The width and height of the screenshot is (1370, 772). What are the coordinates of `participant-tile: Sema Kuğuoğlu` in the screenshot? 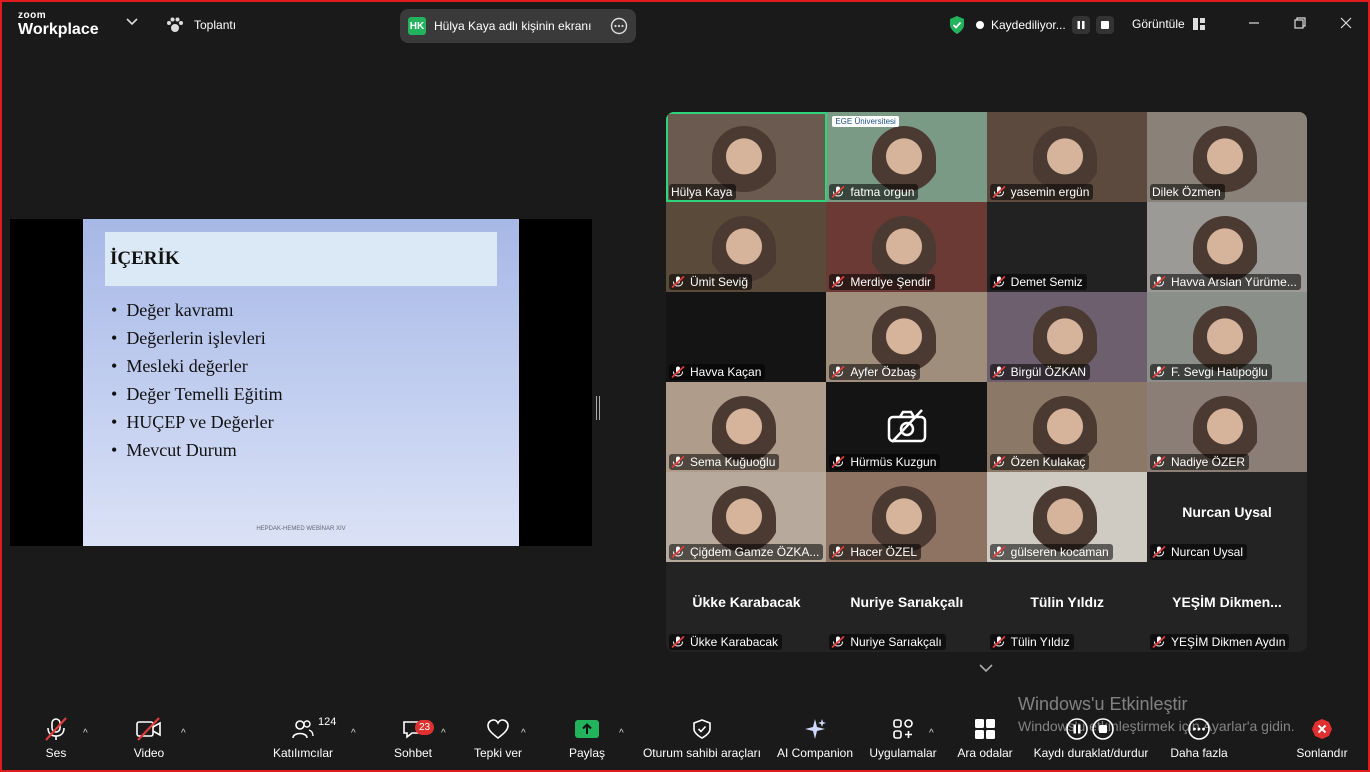 It's located at (746, 427).